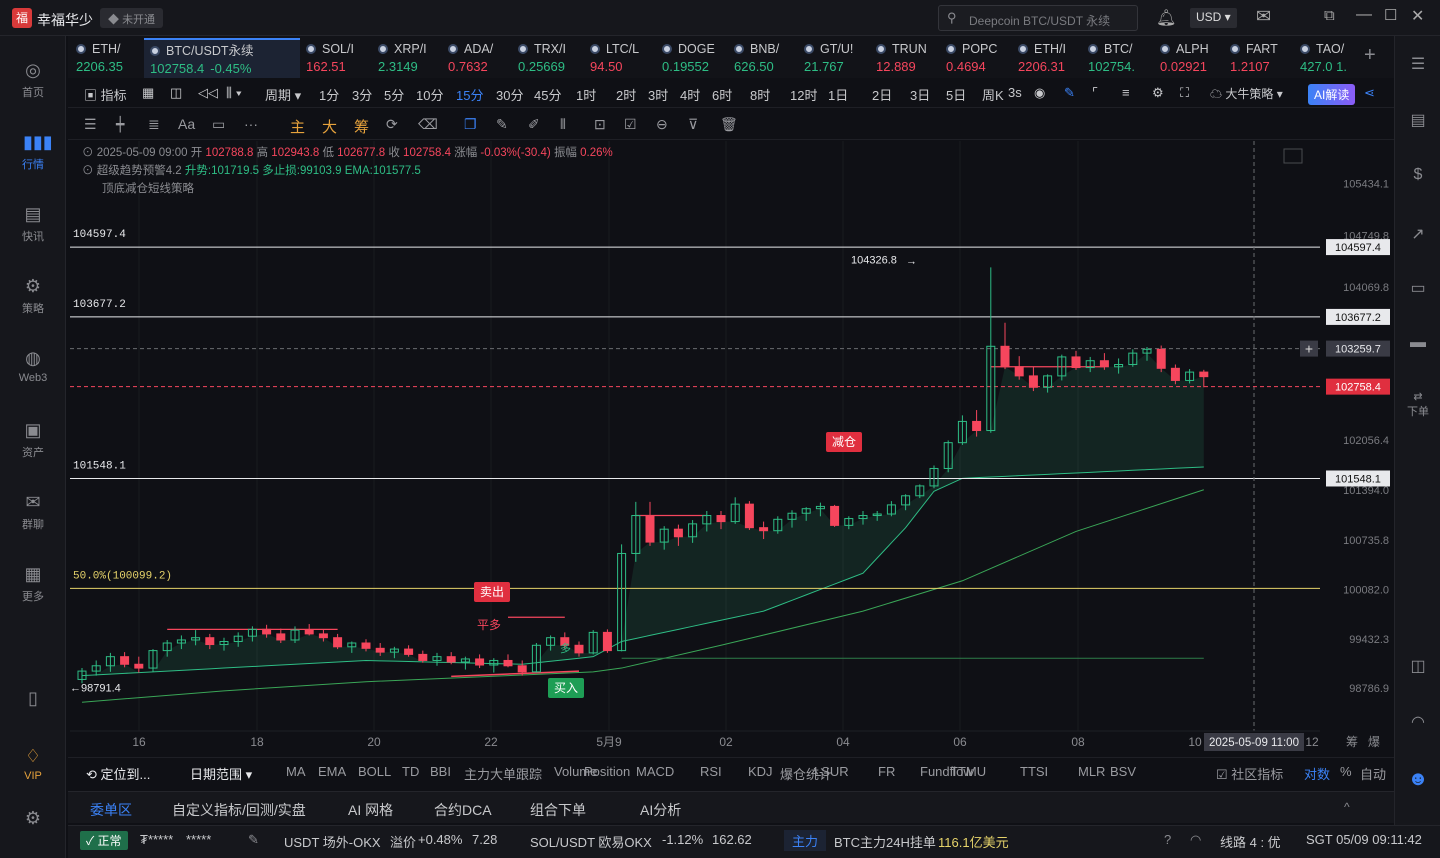  What do you see at coordinates (1091, 771) in the screenshot?
I see `indicator-option: MLR` at bounding box center [1091, 771].